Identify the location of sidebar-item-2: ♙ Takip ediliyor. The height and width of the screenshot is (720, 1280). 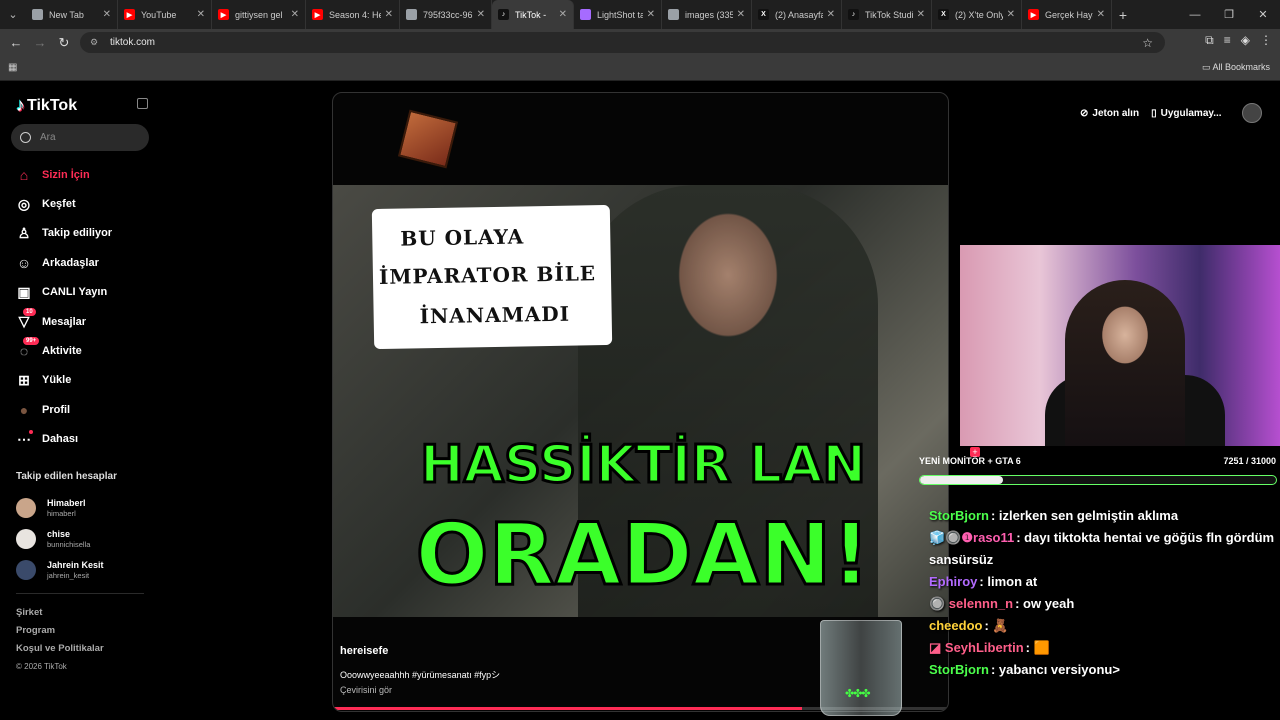
(80, 233).